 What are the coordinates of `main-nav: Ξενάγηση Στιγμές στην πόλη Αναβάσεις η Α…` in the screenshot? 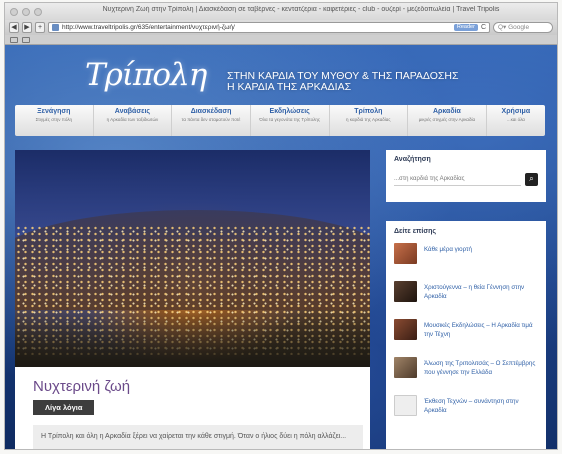 It's located at (280, 120).